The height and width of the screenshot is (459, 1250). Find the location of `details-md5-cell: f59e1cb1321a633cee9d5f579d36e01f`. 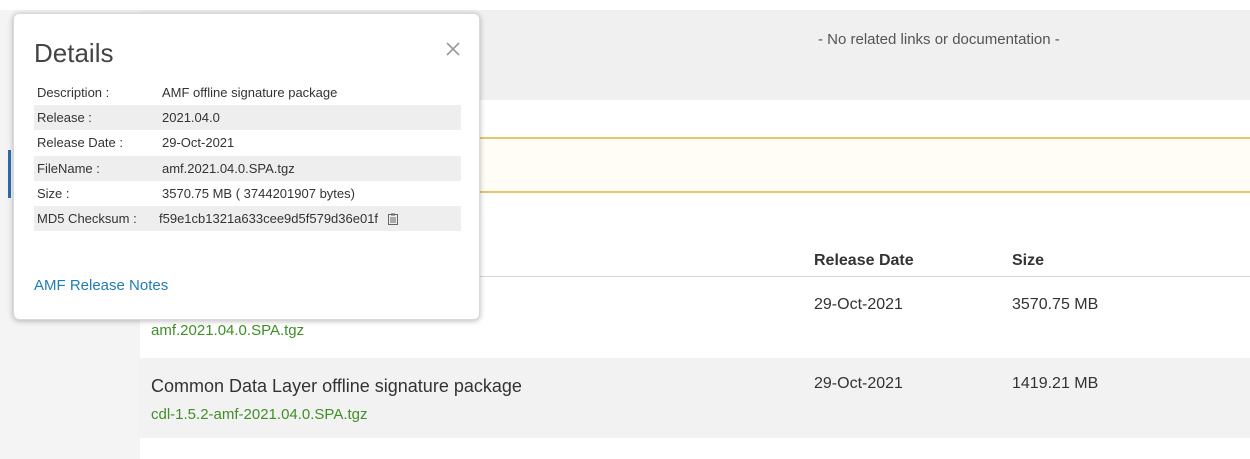

details-md5-cell: f59e1cb1321a633cee9d5f579d36e01f is located at coordinates (310, 218).